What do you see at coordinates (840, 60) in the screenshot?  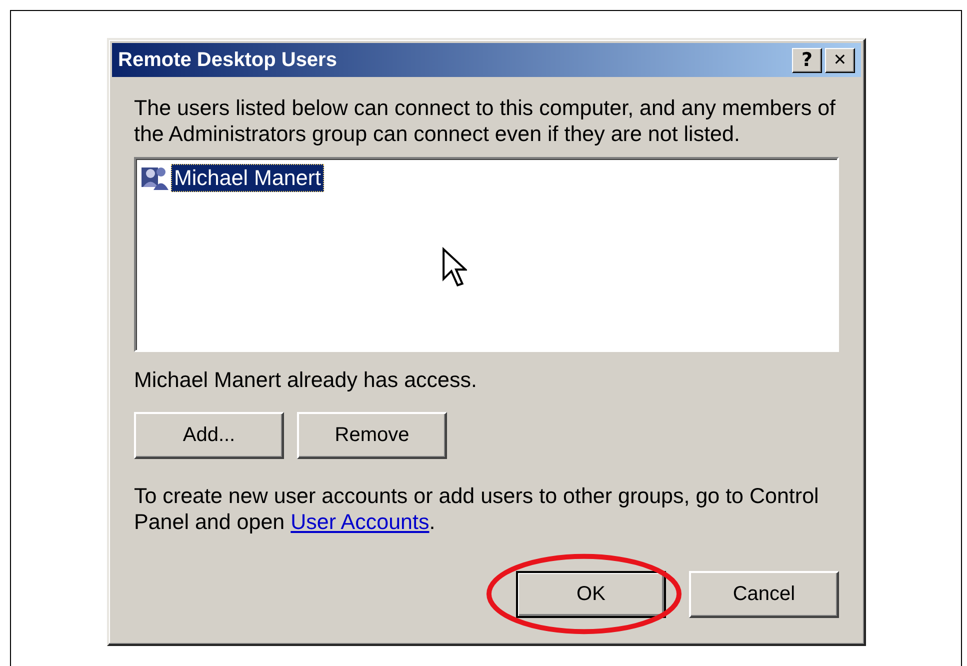 I see `close-button: ✕` at bounding box center [840, 60].